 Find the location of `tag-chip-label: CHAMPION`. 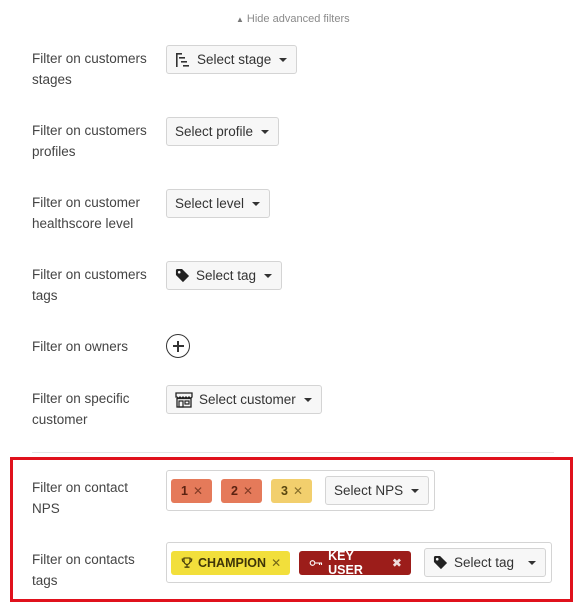

tag-chip-label: CHAMPION is located at coordinates (232, 562).